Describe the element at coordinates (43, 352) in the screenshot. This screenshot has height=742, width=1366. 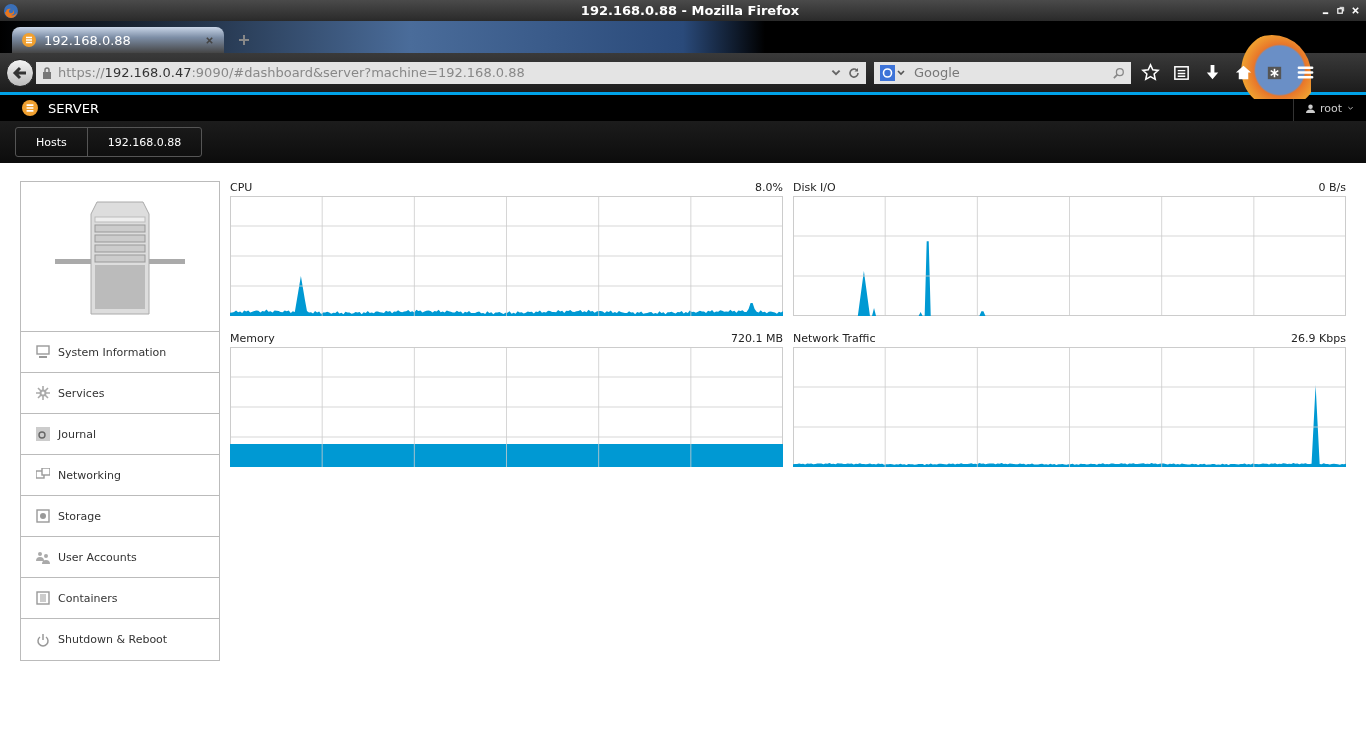
I see `monitor-icon` at that location.